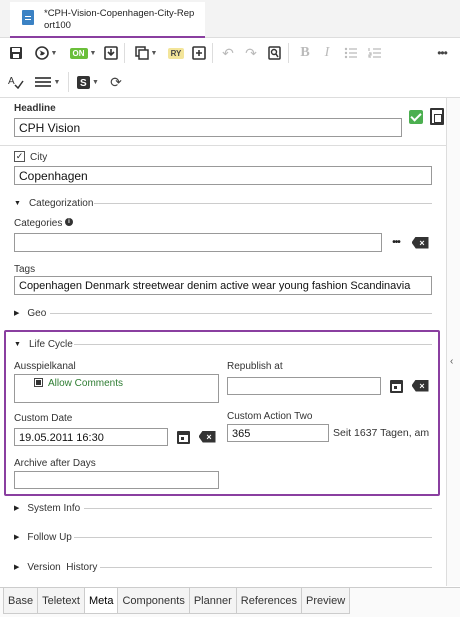 Image resolution: width=460 pixels, height=617 pixels. I want to click on redo-icon: ↷, so click(251, 53).